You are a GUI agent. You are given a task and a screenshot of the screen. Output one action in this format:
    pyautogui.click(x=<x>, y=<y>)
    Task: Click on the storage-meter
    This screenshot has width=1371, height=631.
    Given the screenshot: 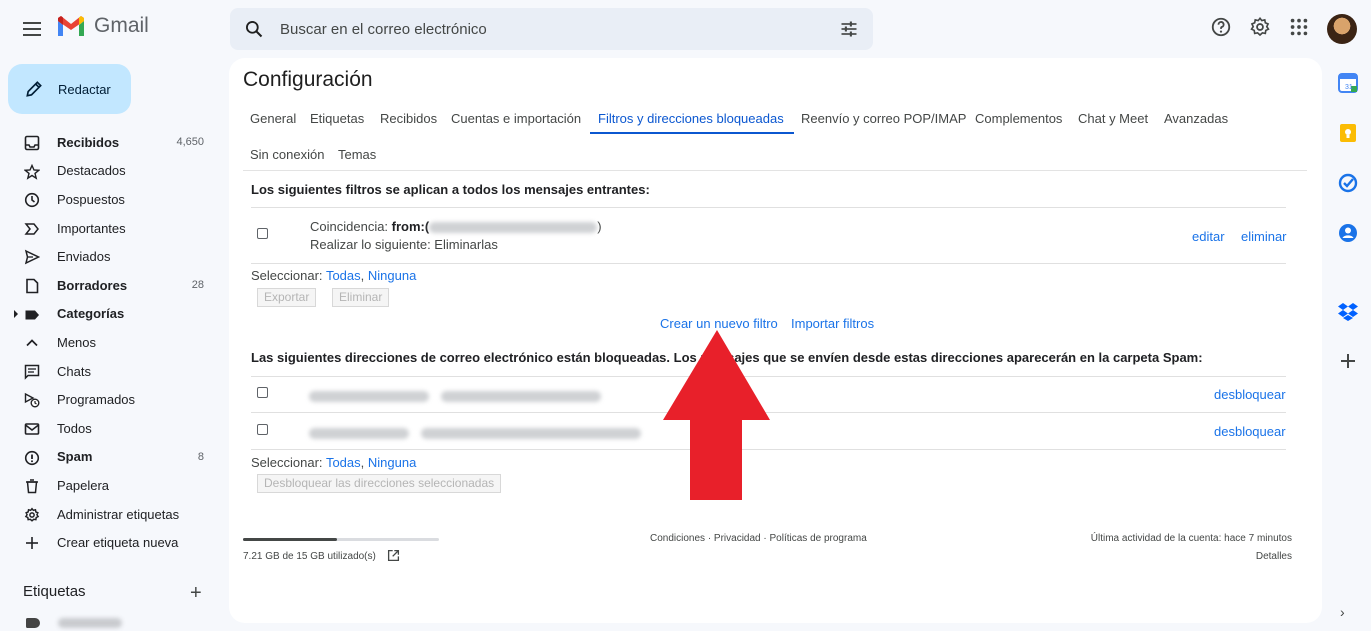 What is the action you would take?
    pyautogui.click(x=341, y=539)
    